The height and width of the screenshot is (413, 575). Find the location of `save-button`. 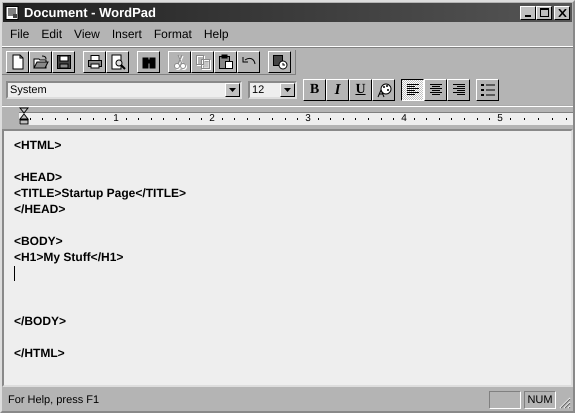

save-button is located at coordinates (63, 62).